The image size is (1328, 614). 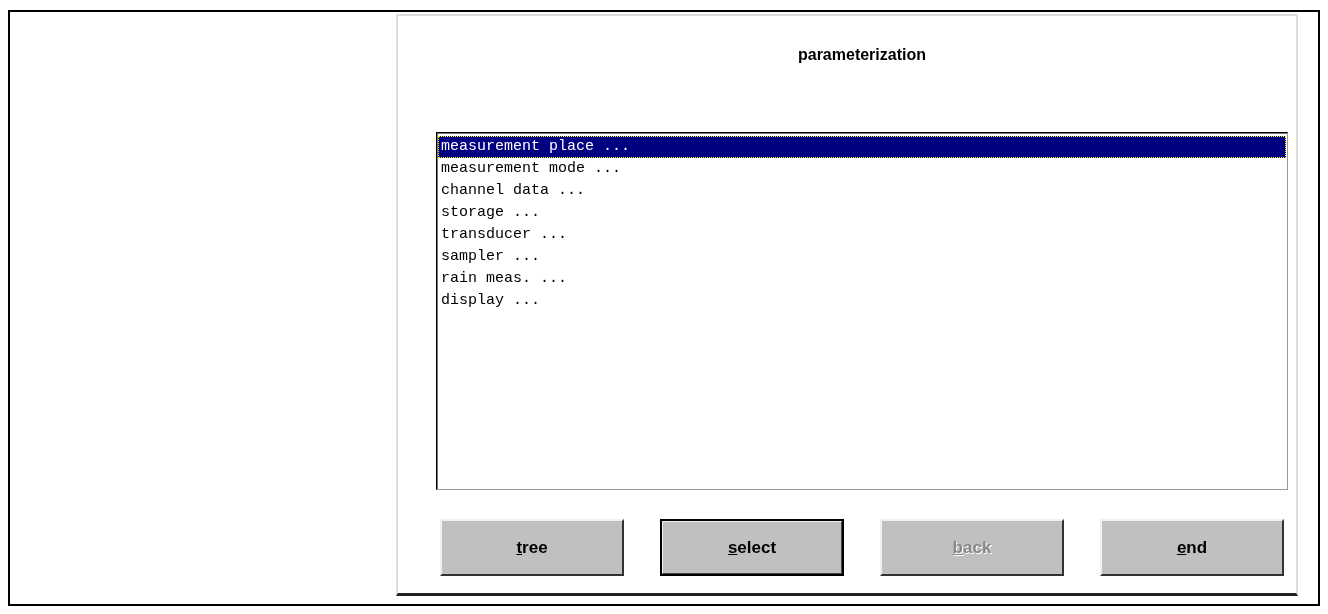 I want to click on dialog-title: parameterization, so click(x=861, y=55).